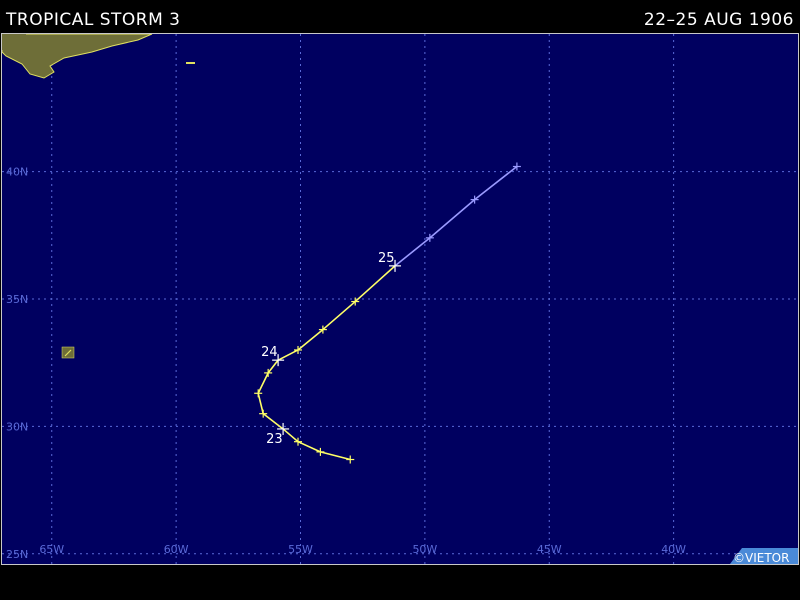 The image size is (800, 600). I want to click on date-range: 22–25 AUG 1906, so click(718, 20).